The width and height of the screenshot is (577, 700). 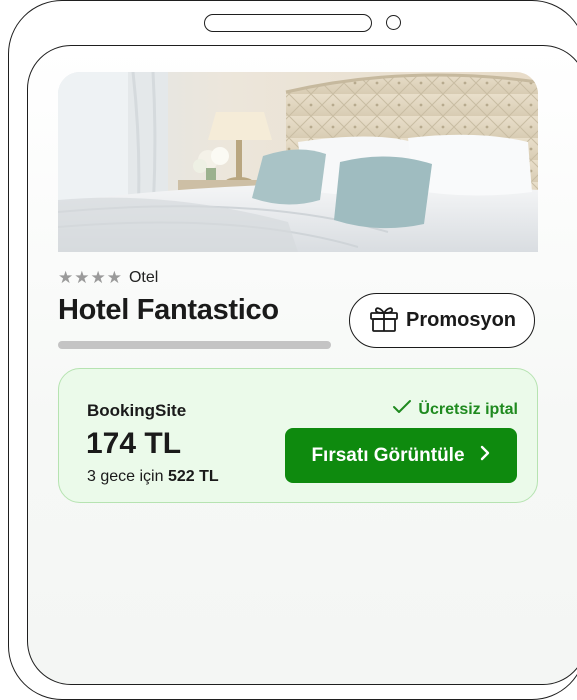 I want to click on gift-icon, so click(x=384, y=320).